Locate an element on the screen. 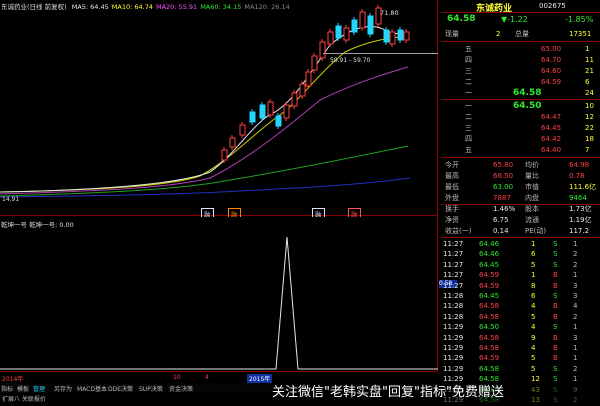  range-label: 59.91 - 59.70 is located at coordinates (350, 60).